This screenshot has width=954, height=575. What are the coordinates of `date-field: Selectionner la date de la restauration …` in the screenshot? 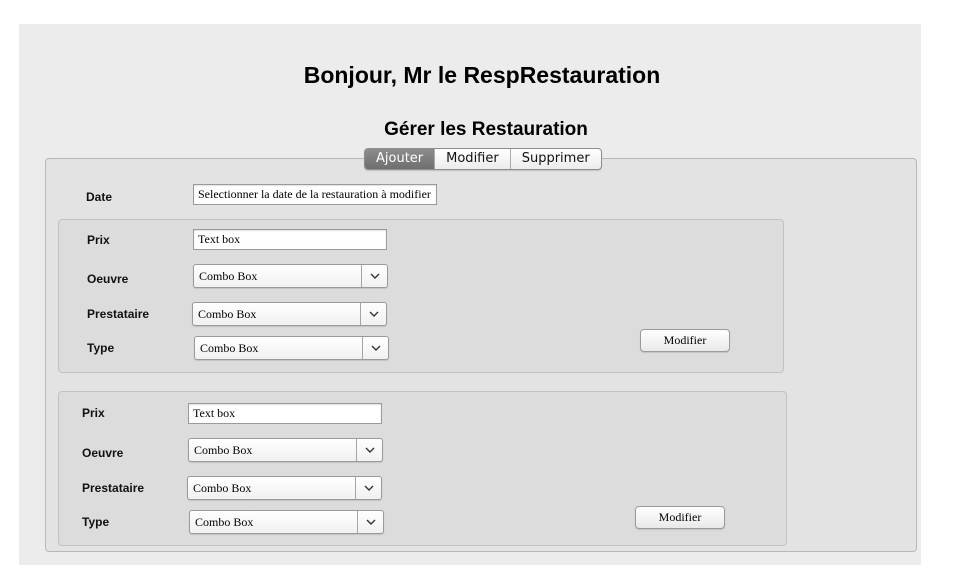 It's located at (315, 194).